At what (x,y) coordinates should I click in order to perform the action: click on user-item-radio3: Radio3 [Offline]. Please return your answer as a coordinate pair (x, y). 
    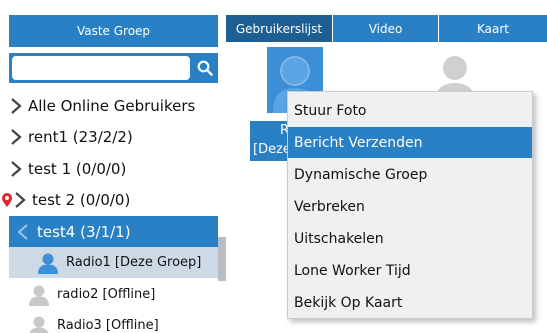
    Looking at the image, I should click on (109, 321).